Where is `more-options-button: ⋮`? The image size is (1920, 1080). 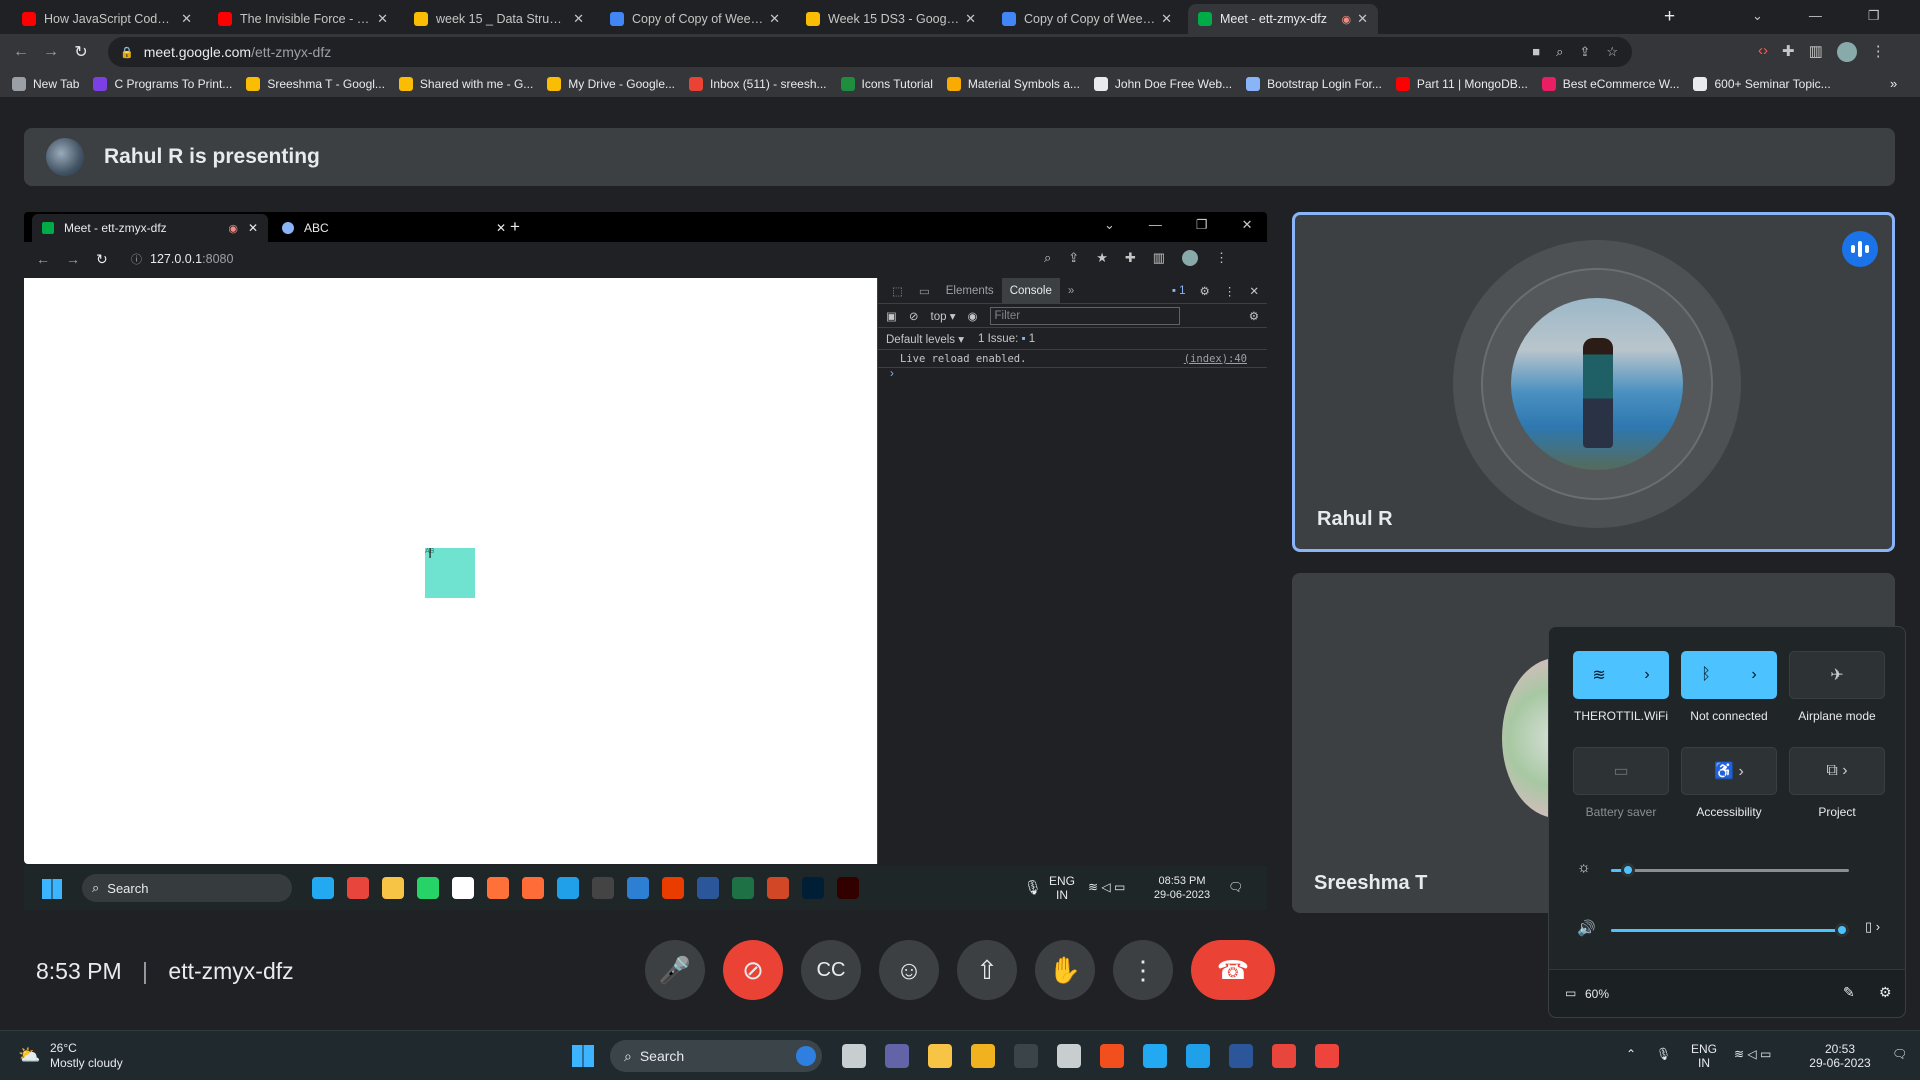 more-options-button: ⋮ is located at coordinates (1143, 970).